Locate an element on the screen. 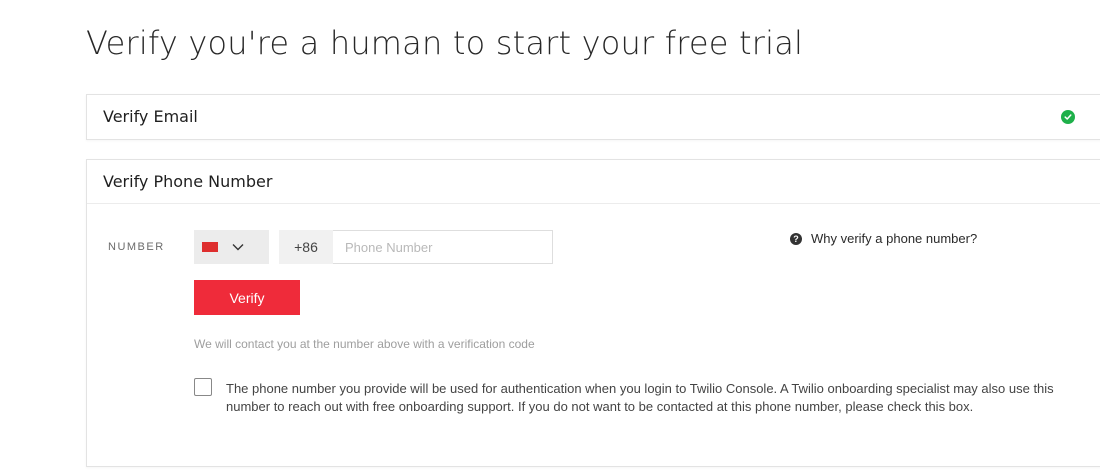 This screenshot has width=1100, height=476. verify-button: Verify is located at coordinates (247, 297).